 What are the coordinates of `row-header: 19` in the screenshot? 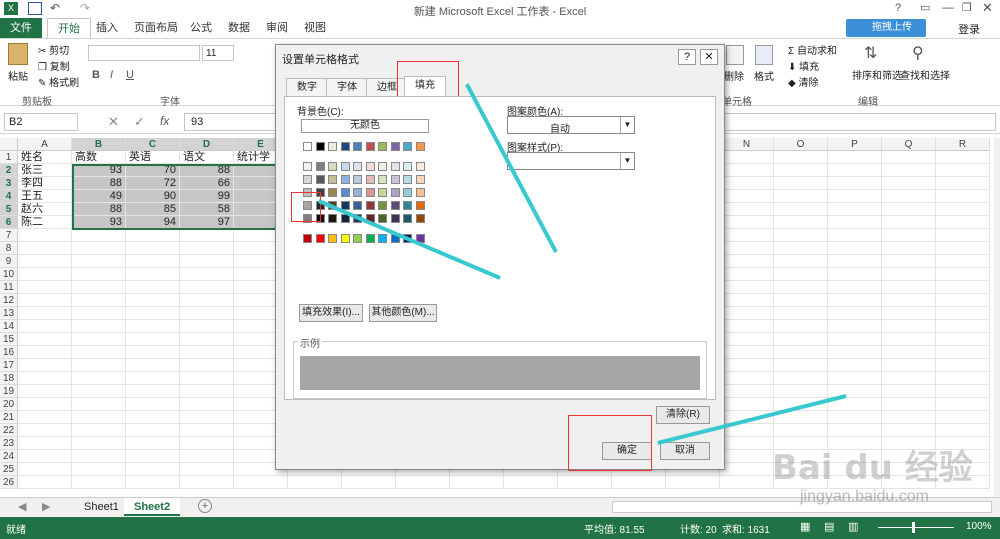 It's located at (9, 391).